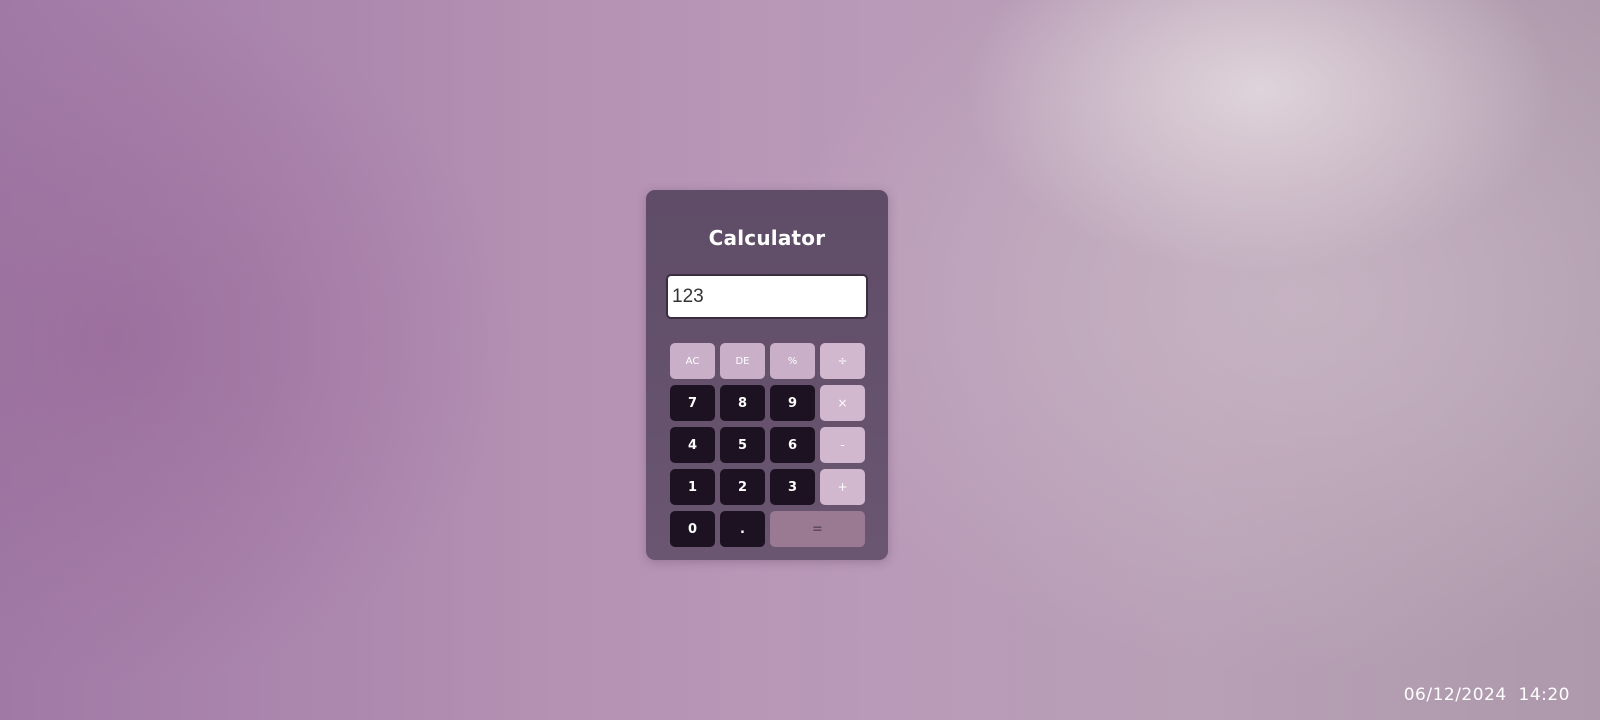 This screenshot has width=1600, height=720. Describe the element at coordinates (692, 445) in the screenshot. I see `digit-4-button: 4` at that location.